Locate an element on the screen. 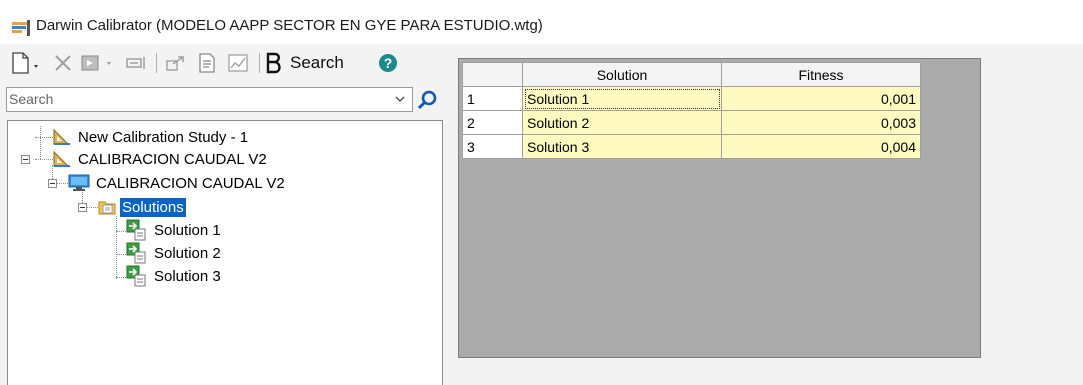 The height and width of the screenshot is (385, 1083). table-row: 2 Solution 2 0,003 is located at coordinates (691, 122).